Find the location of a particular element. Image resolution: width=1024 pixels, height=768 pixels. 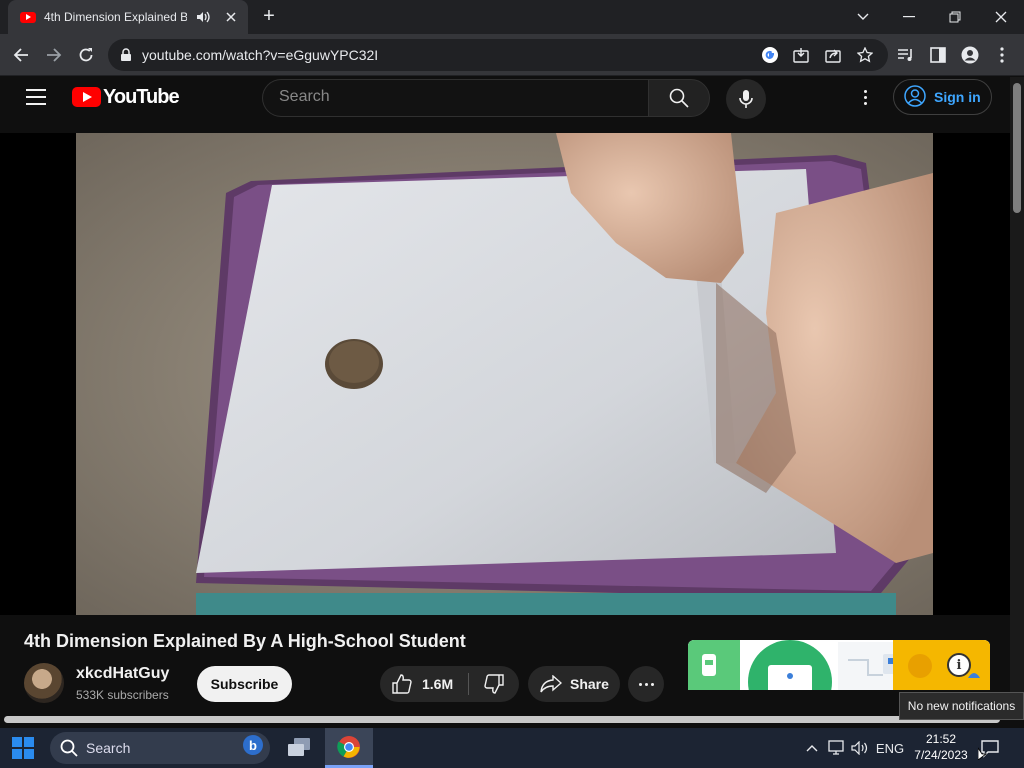

ad-info-icon: i is located at coordinates (959, 665).